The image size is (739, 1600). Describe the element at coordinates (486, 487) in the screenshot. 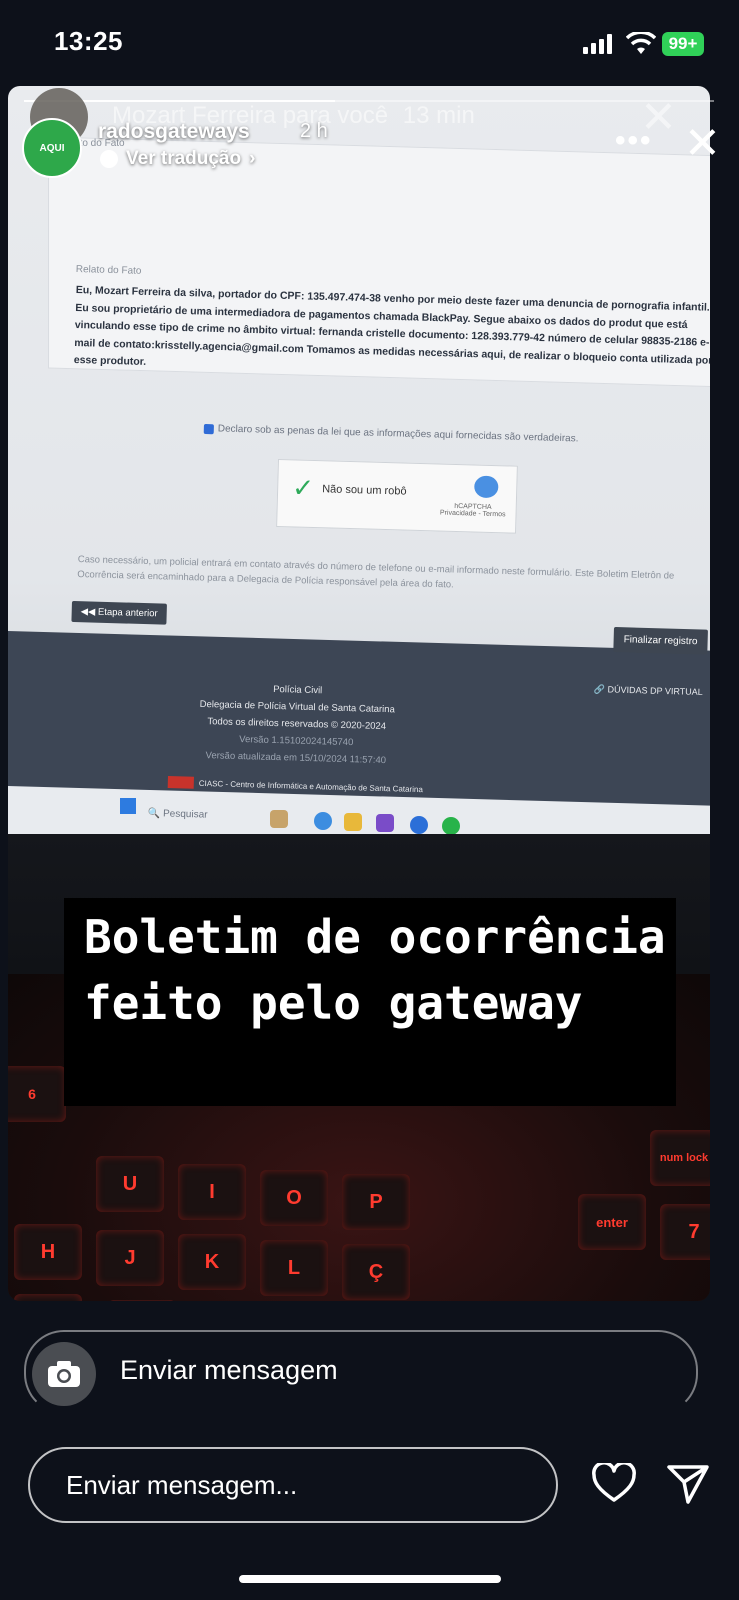

I see `hcaptcha-logo-icon` at that location.